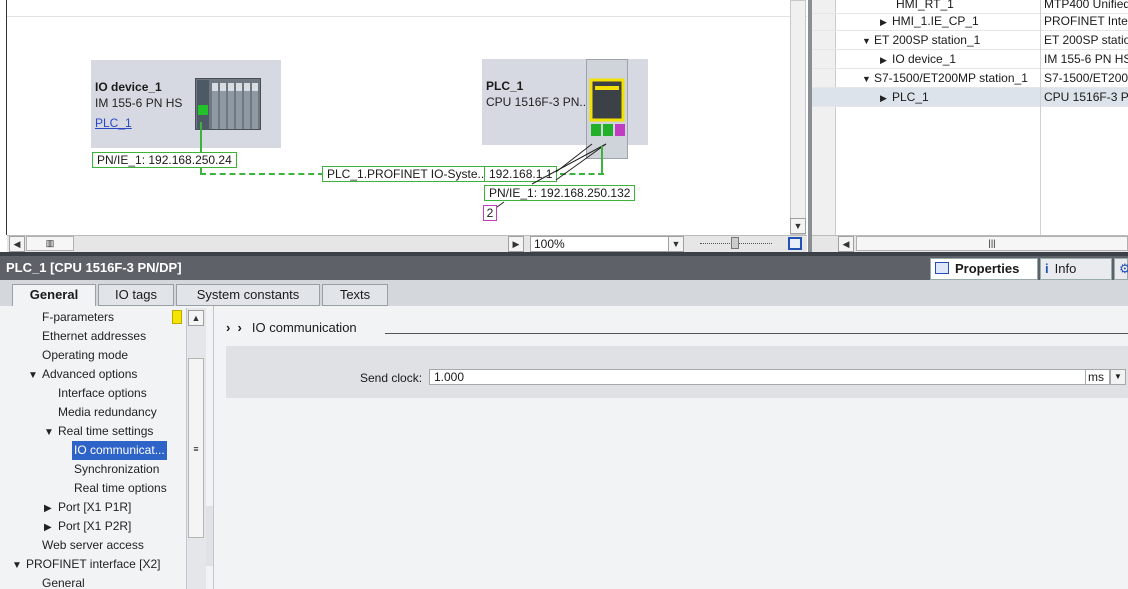  Describe the element at coordinates (846, 244) in the screenshot. I see `tree-scroll-left-button: ◀` at that location.